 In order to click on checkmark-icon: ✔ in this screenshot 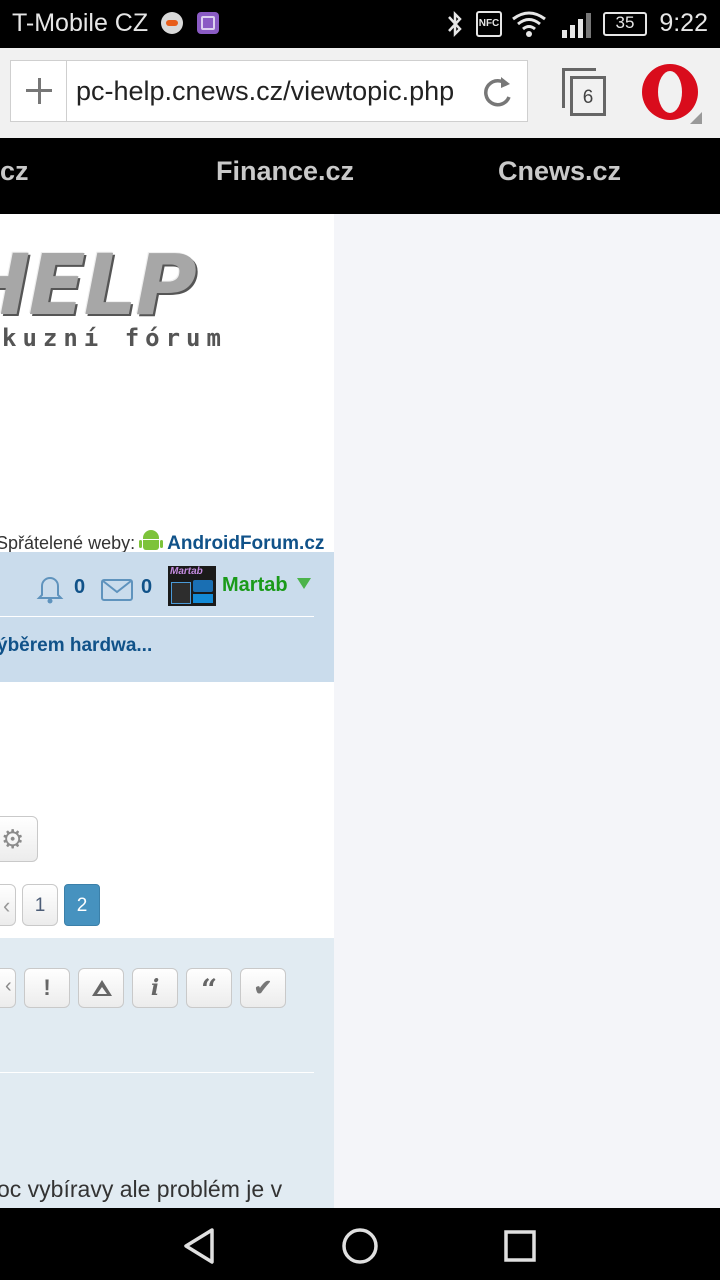, I will do `click(263, 987)`.